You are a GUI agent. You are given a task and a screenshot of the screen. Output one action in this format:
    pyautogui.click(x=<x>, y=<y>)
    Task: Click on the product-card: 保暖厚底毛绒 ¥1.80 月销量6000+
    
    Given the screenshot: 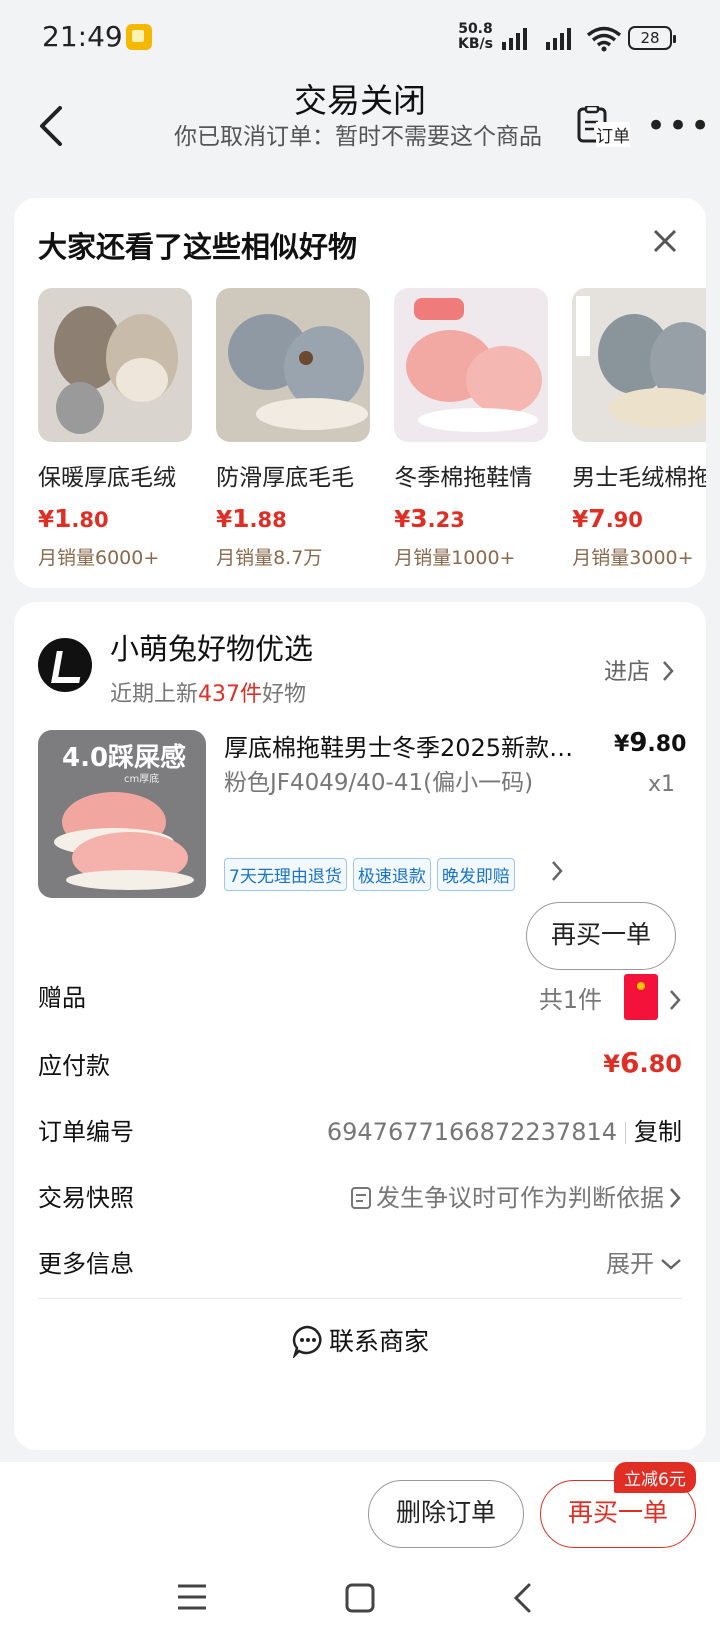 What is the action you would take?
    pyautogui.click(x=115, y=429)
    